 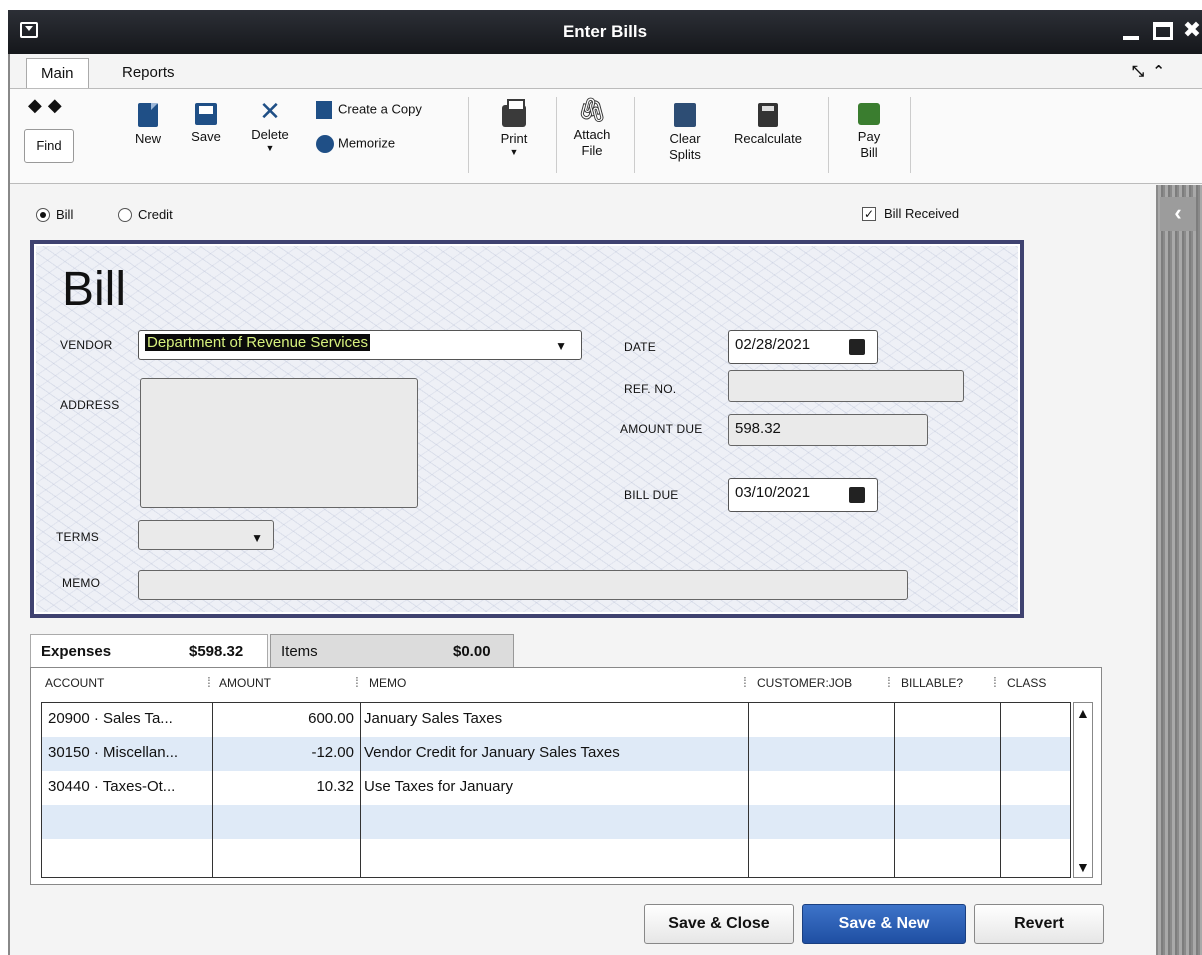 I want to click on splits-label: Splits, so click(x=685, y=154).